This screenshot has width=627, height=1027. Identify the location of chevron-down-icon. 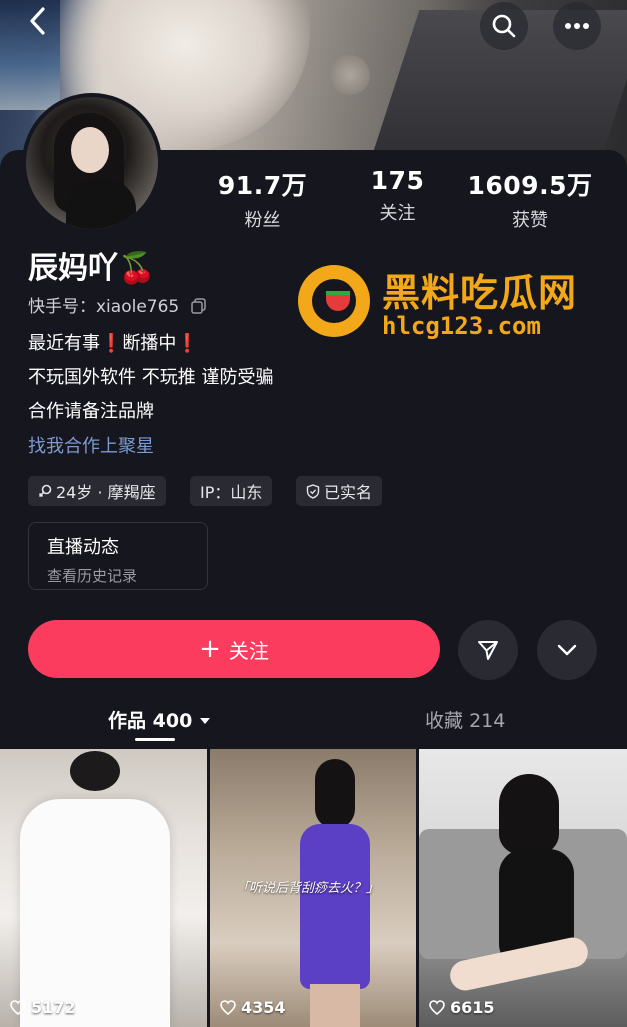
(567, 650).